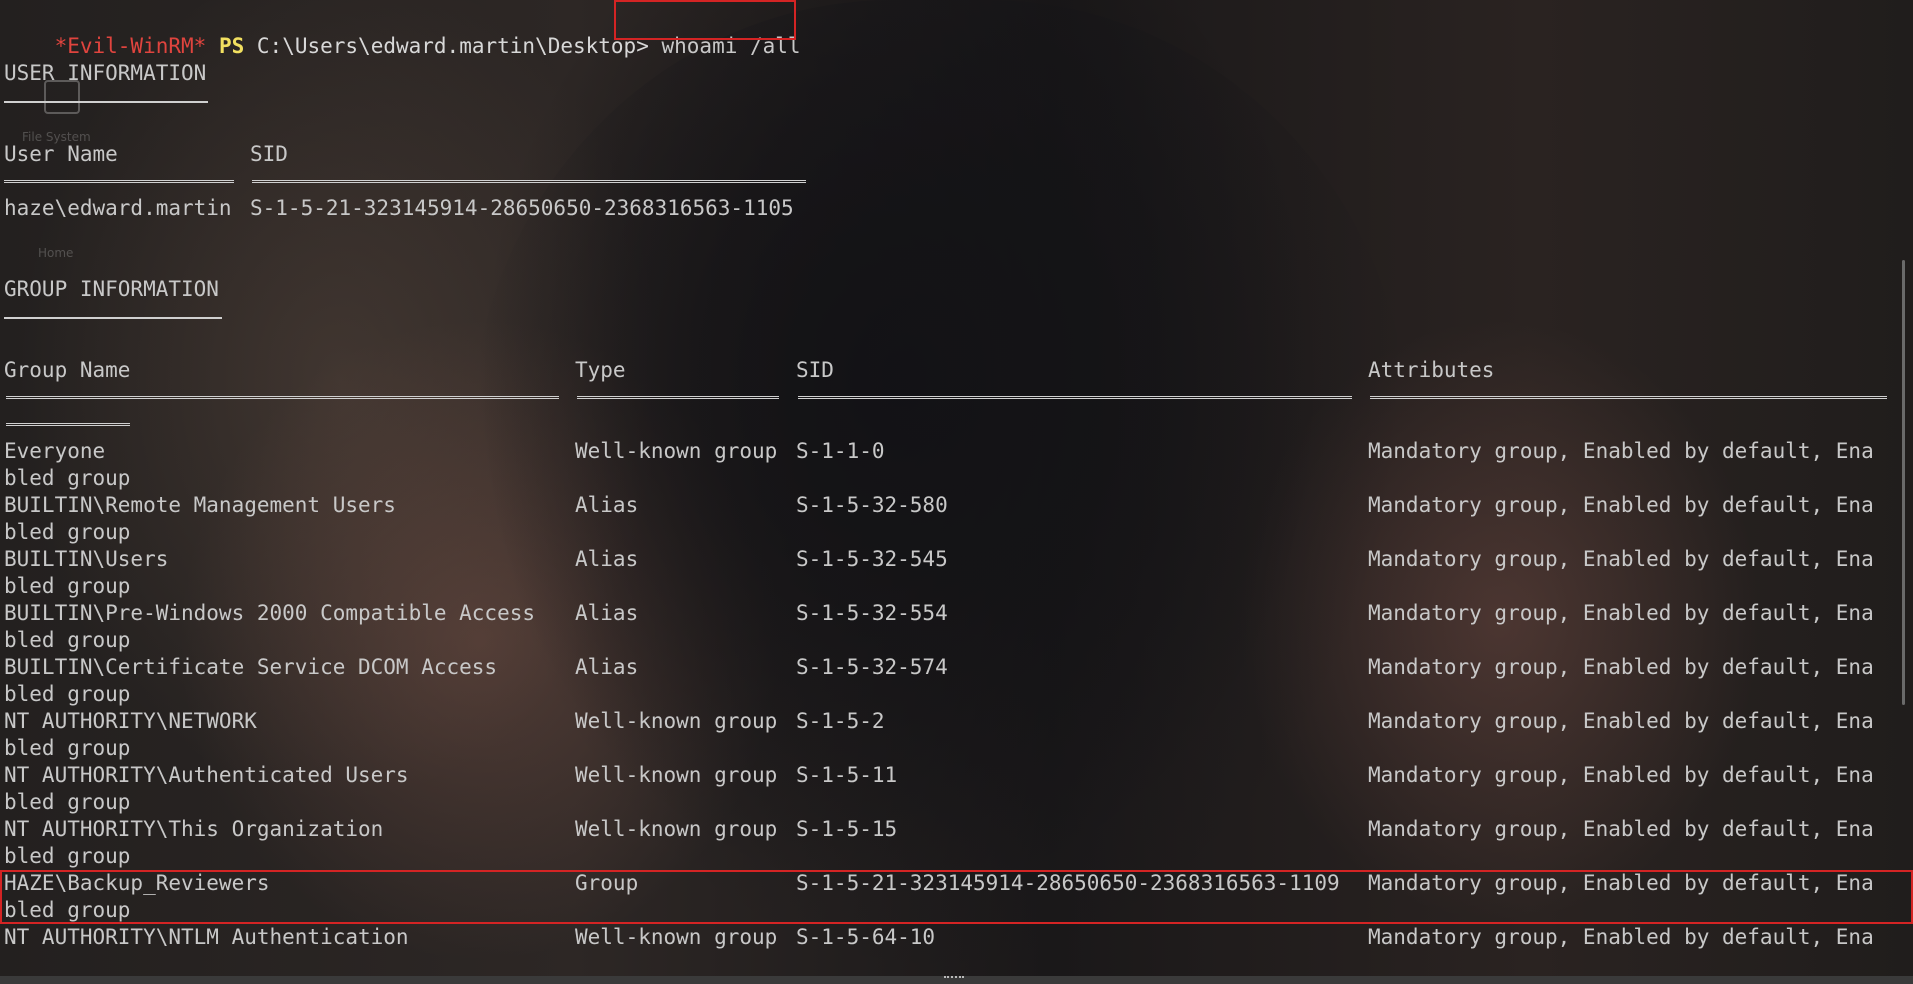 The image size is (1913, 984). I want to click on group-sid-cell: S-1-5-2, so click(840, 721).